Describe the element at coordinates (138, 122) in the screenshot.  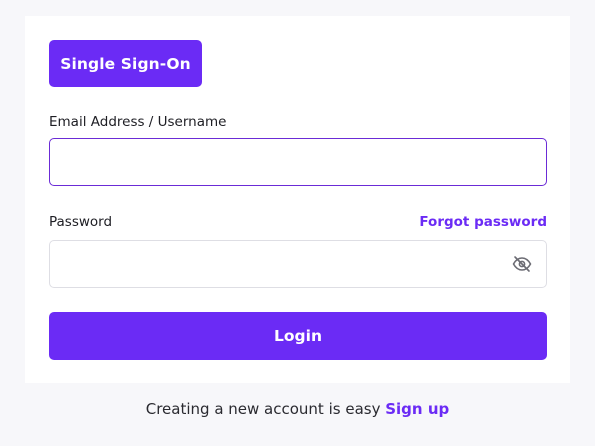
I see `email-label: Email Address / Username` at that location.